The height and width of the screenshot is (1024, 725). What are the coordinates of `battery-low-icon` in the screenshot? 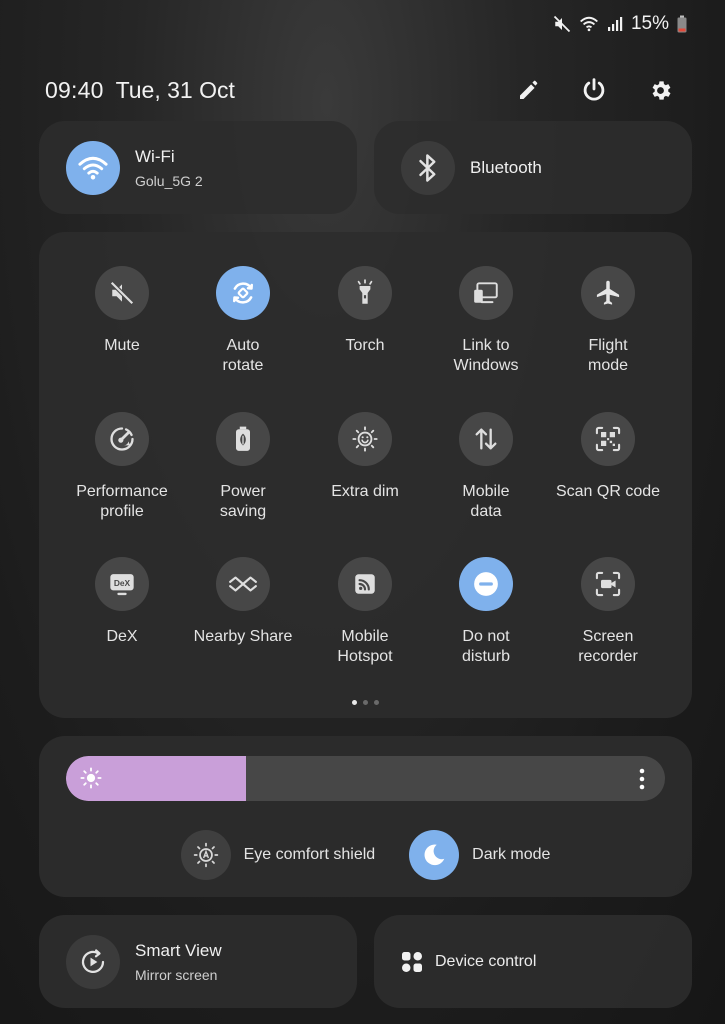 It's located at (682, 24).